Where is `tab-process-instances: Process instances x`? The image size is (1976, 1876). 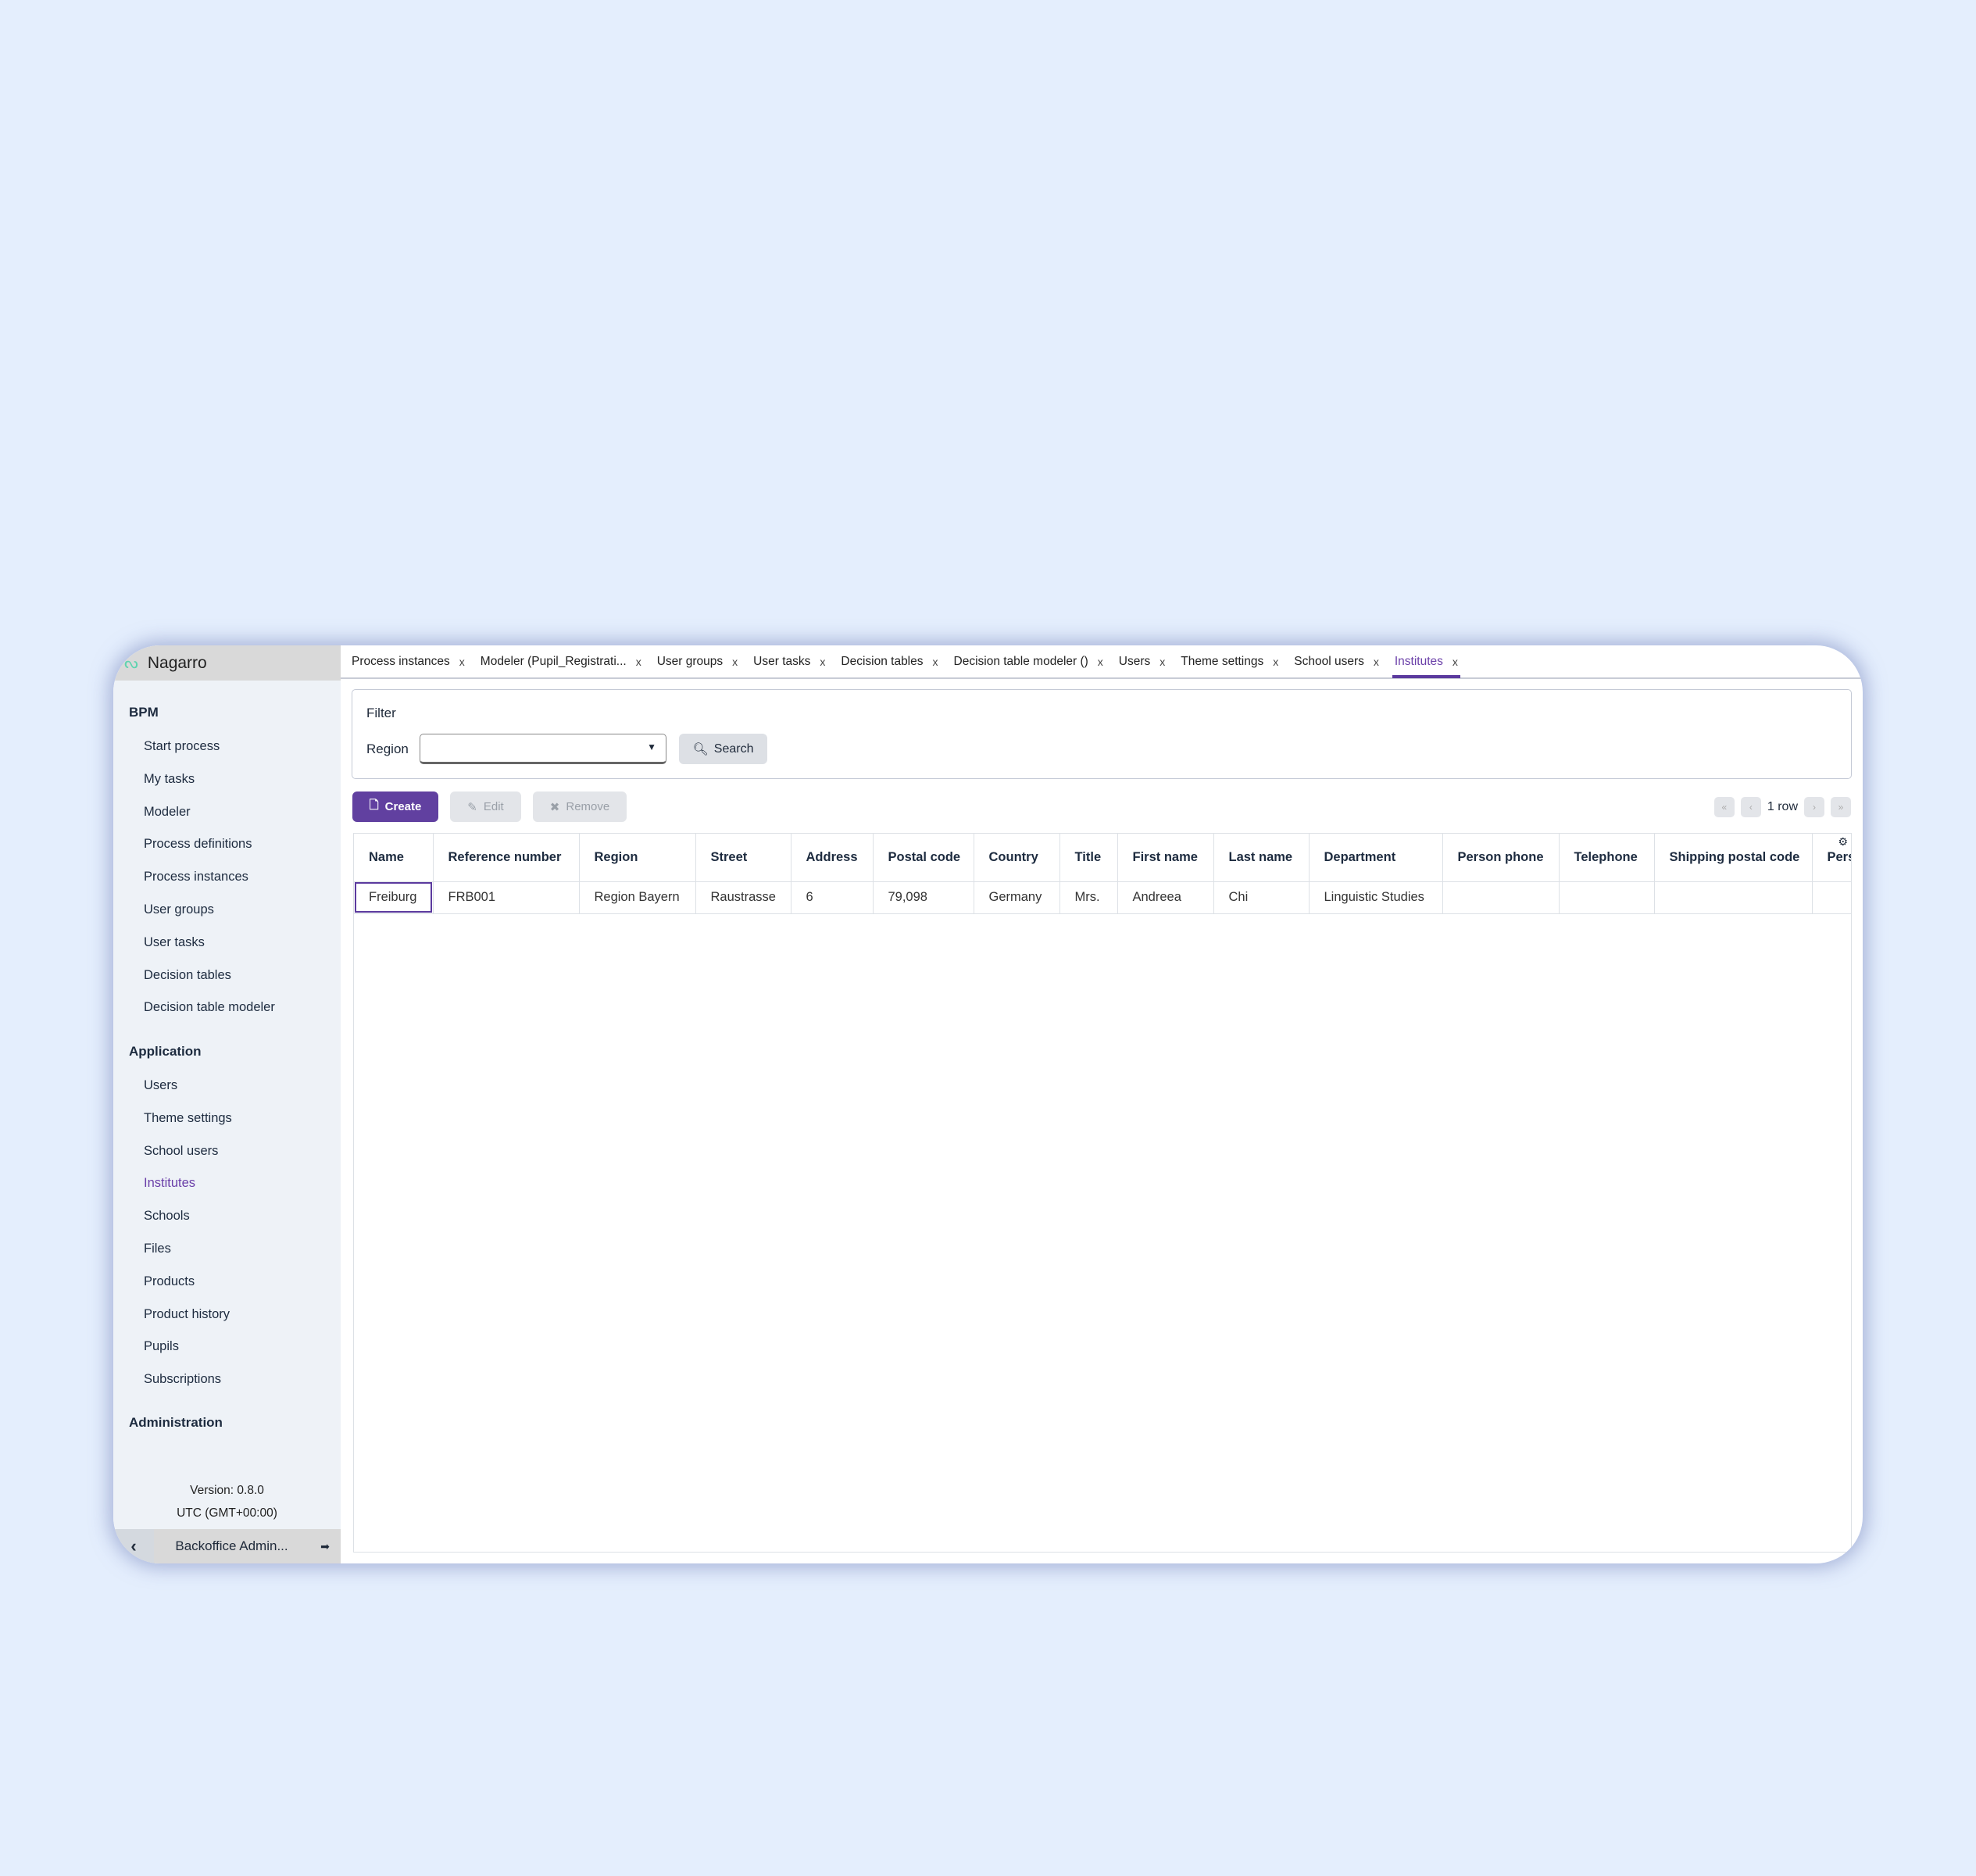
tab-process-instances: Process instances x is located at coordinates (408, 661).